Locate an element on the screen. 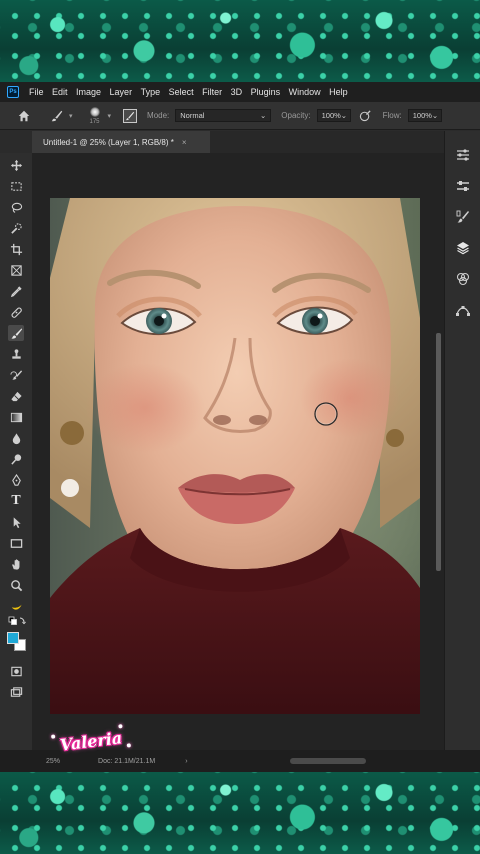  brush-tip-preview is located at coordinates (94, 111).